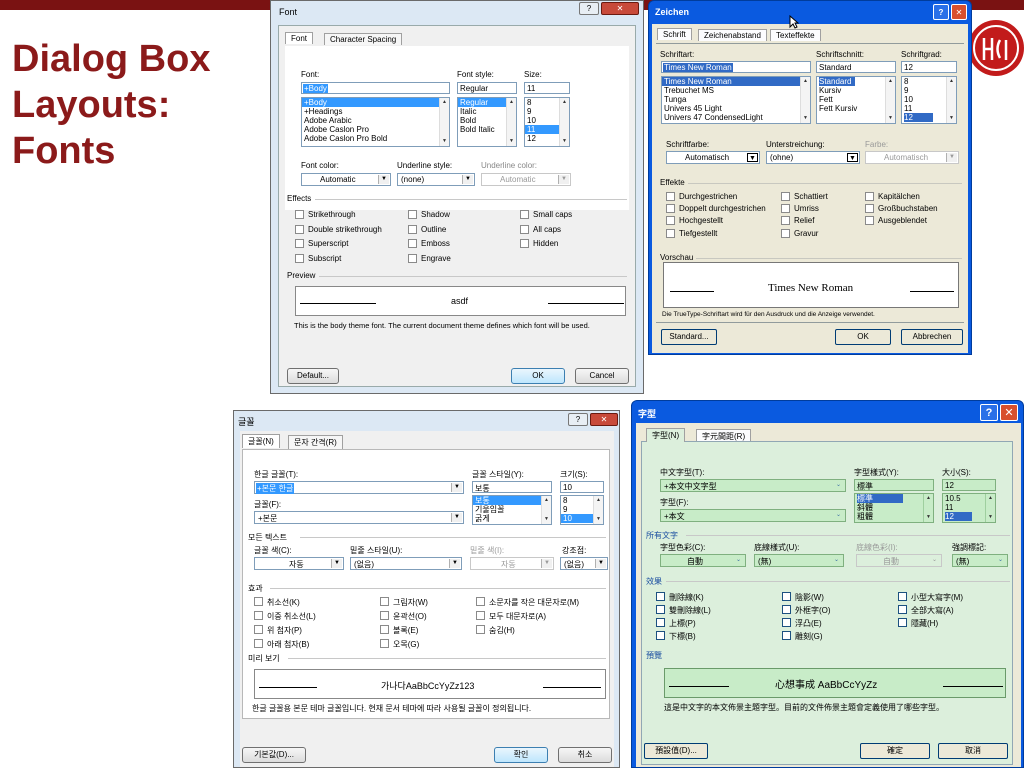 The height and width of the screenshot is (768, 1024). I want to click on list-item: Fett, so click(856, 99).